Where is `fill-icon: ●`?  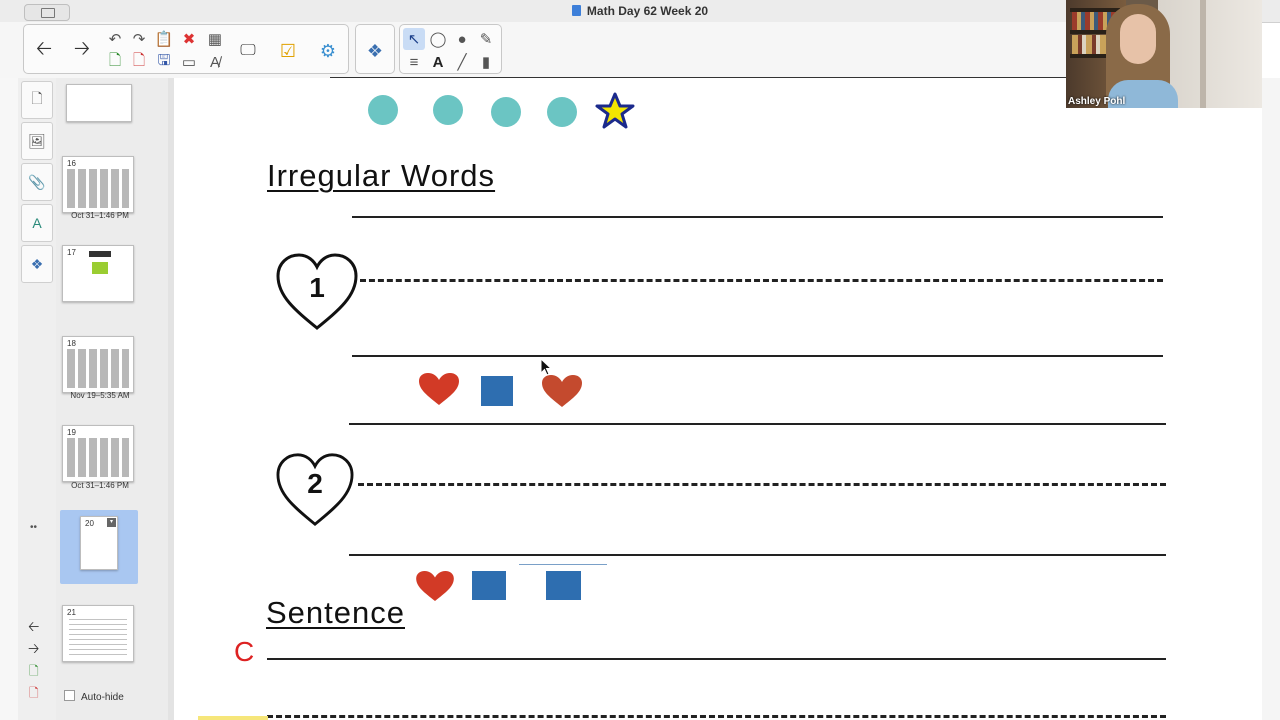 fill-icon: ● is located at coordinates (462, 39).